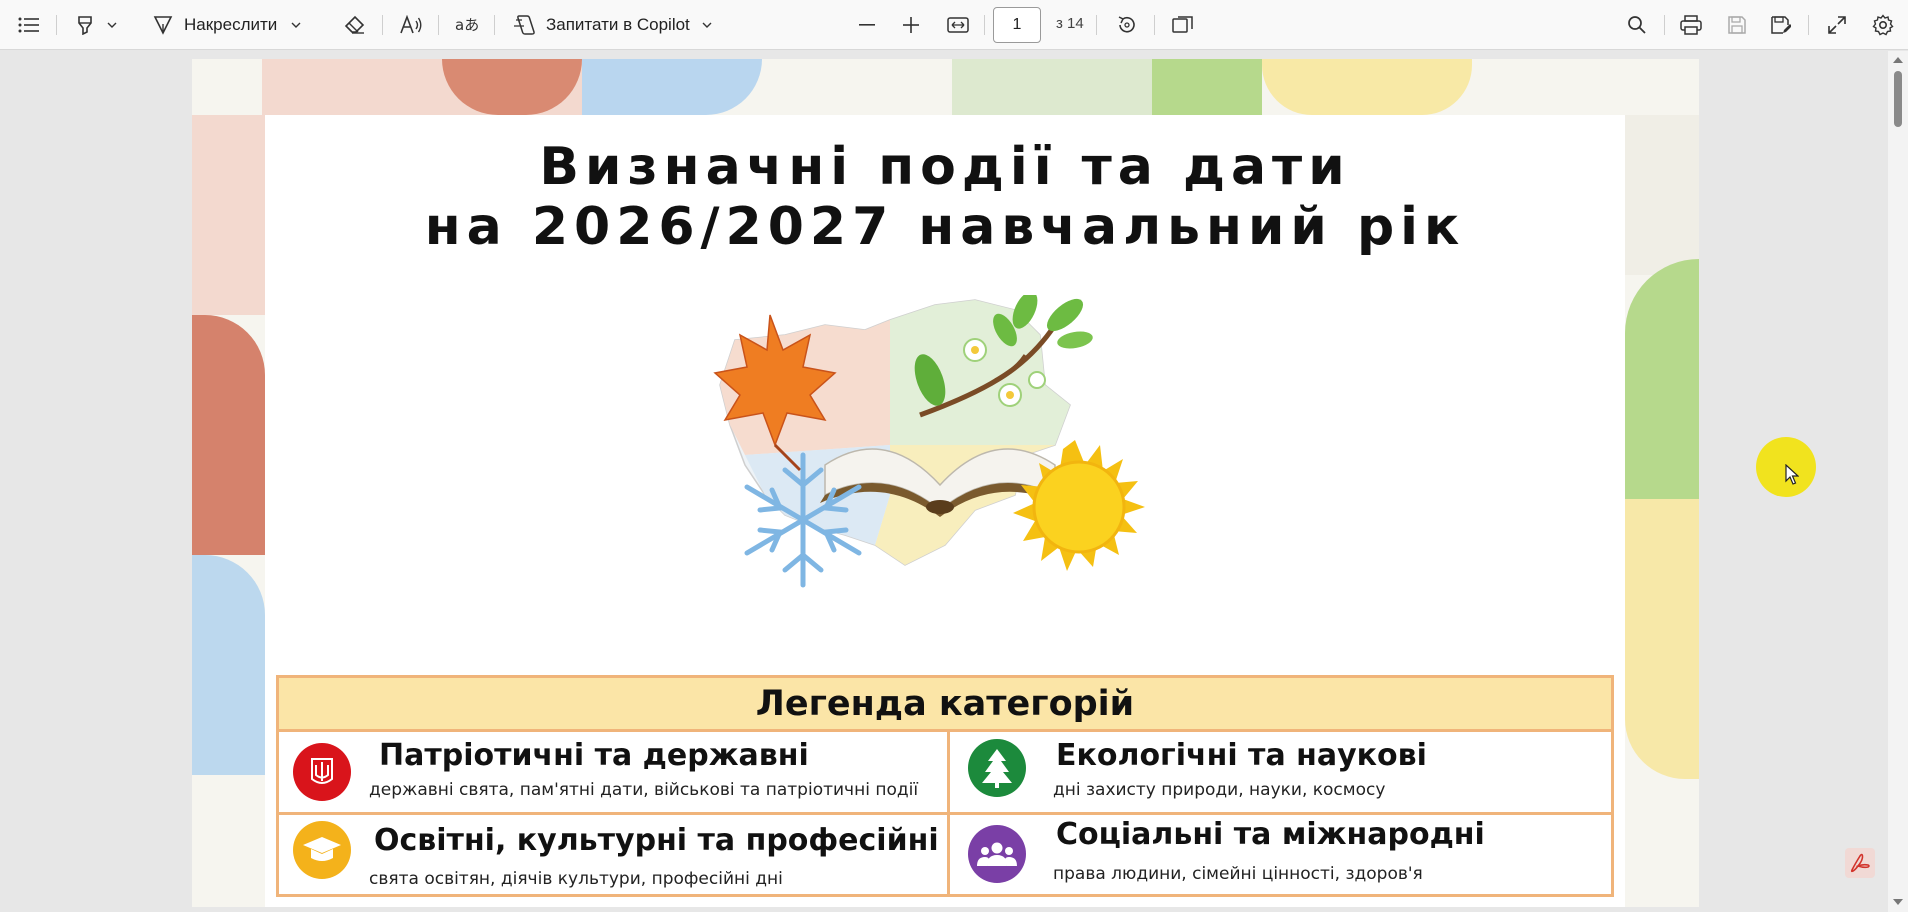  I want to click on save-as-button, so click(1781, 25).